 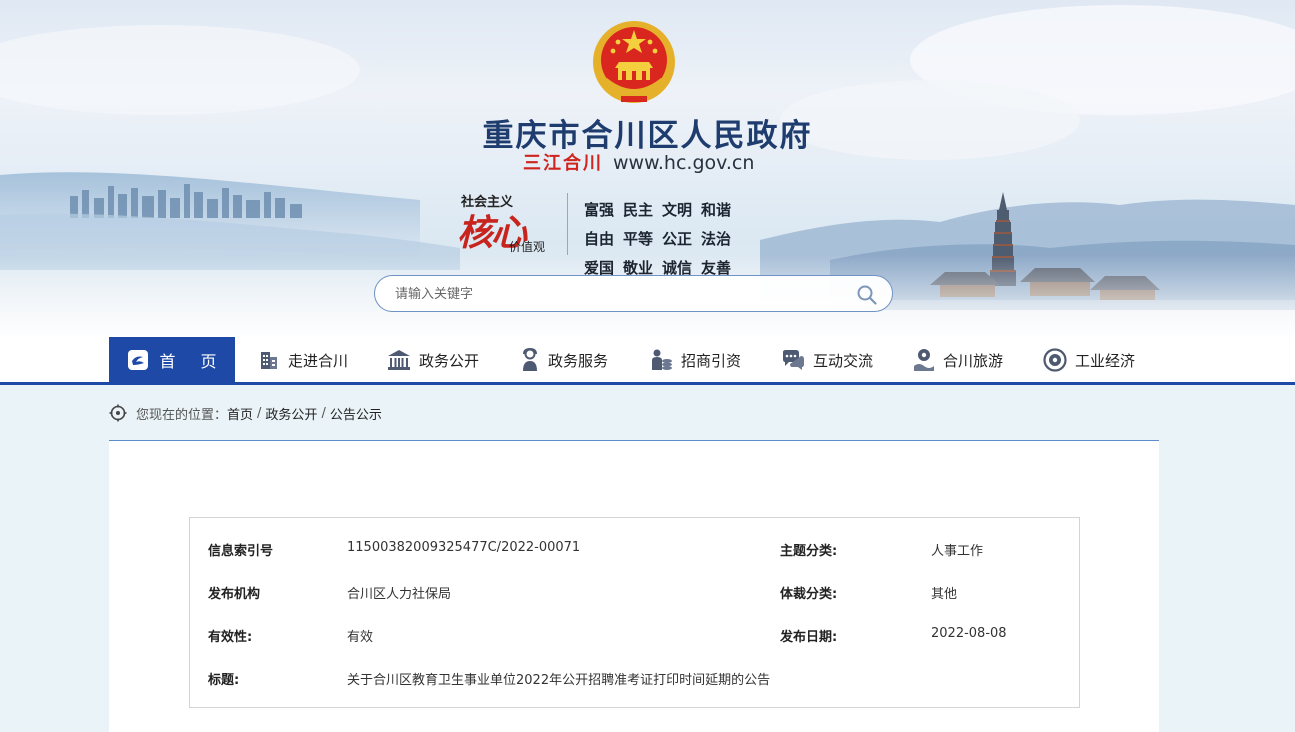 What do you see at coordinates (969, 633) in the screenshot?
I see `publish-date-value: 2022-08-08` at bounding box center [969, 633].